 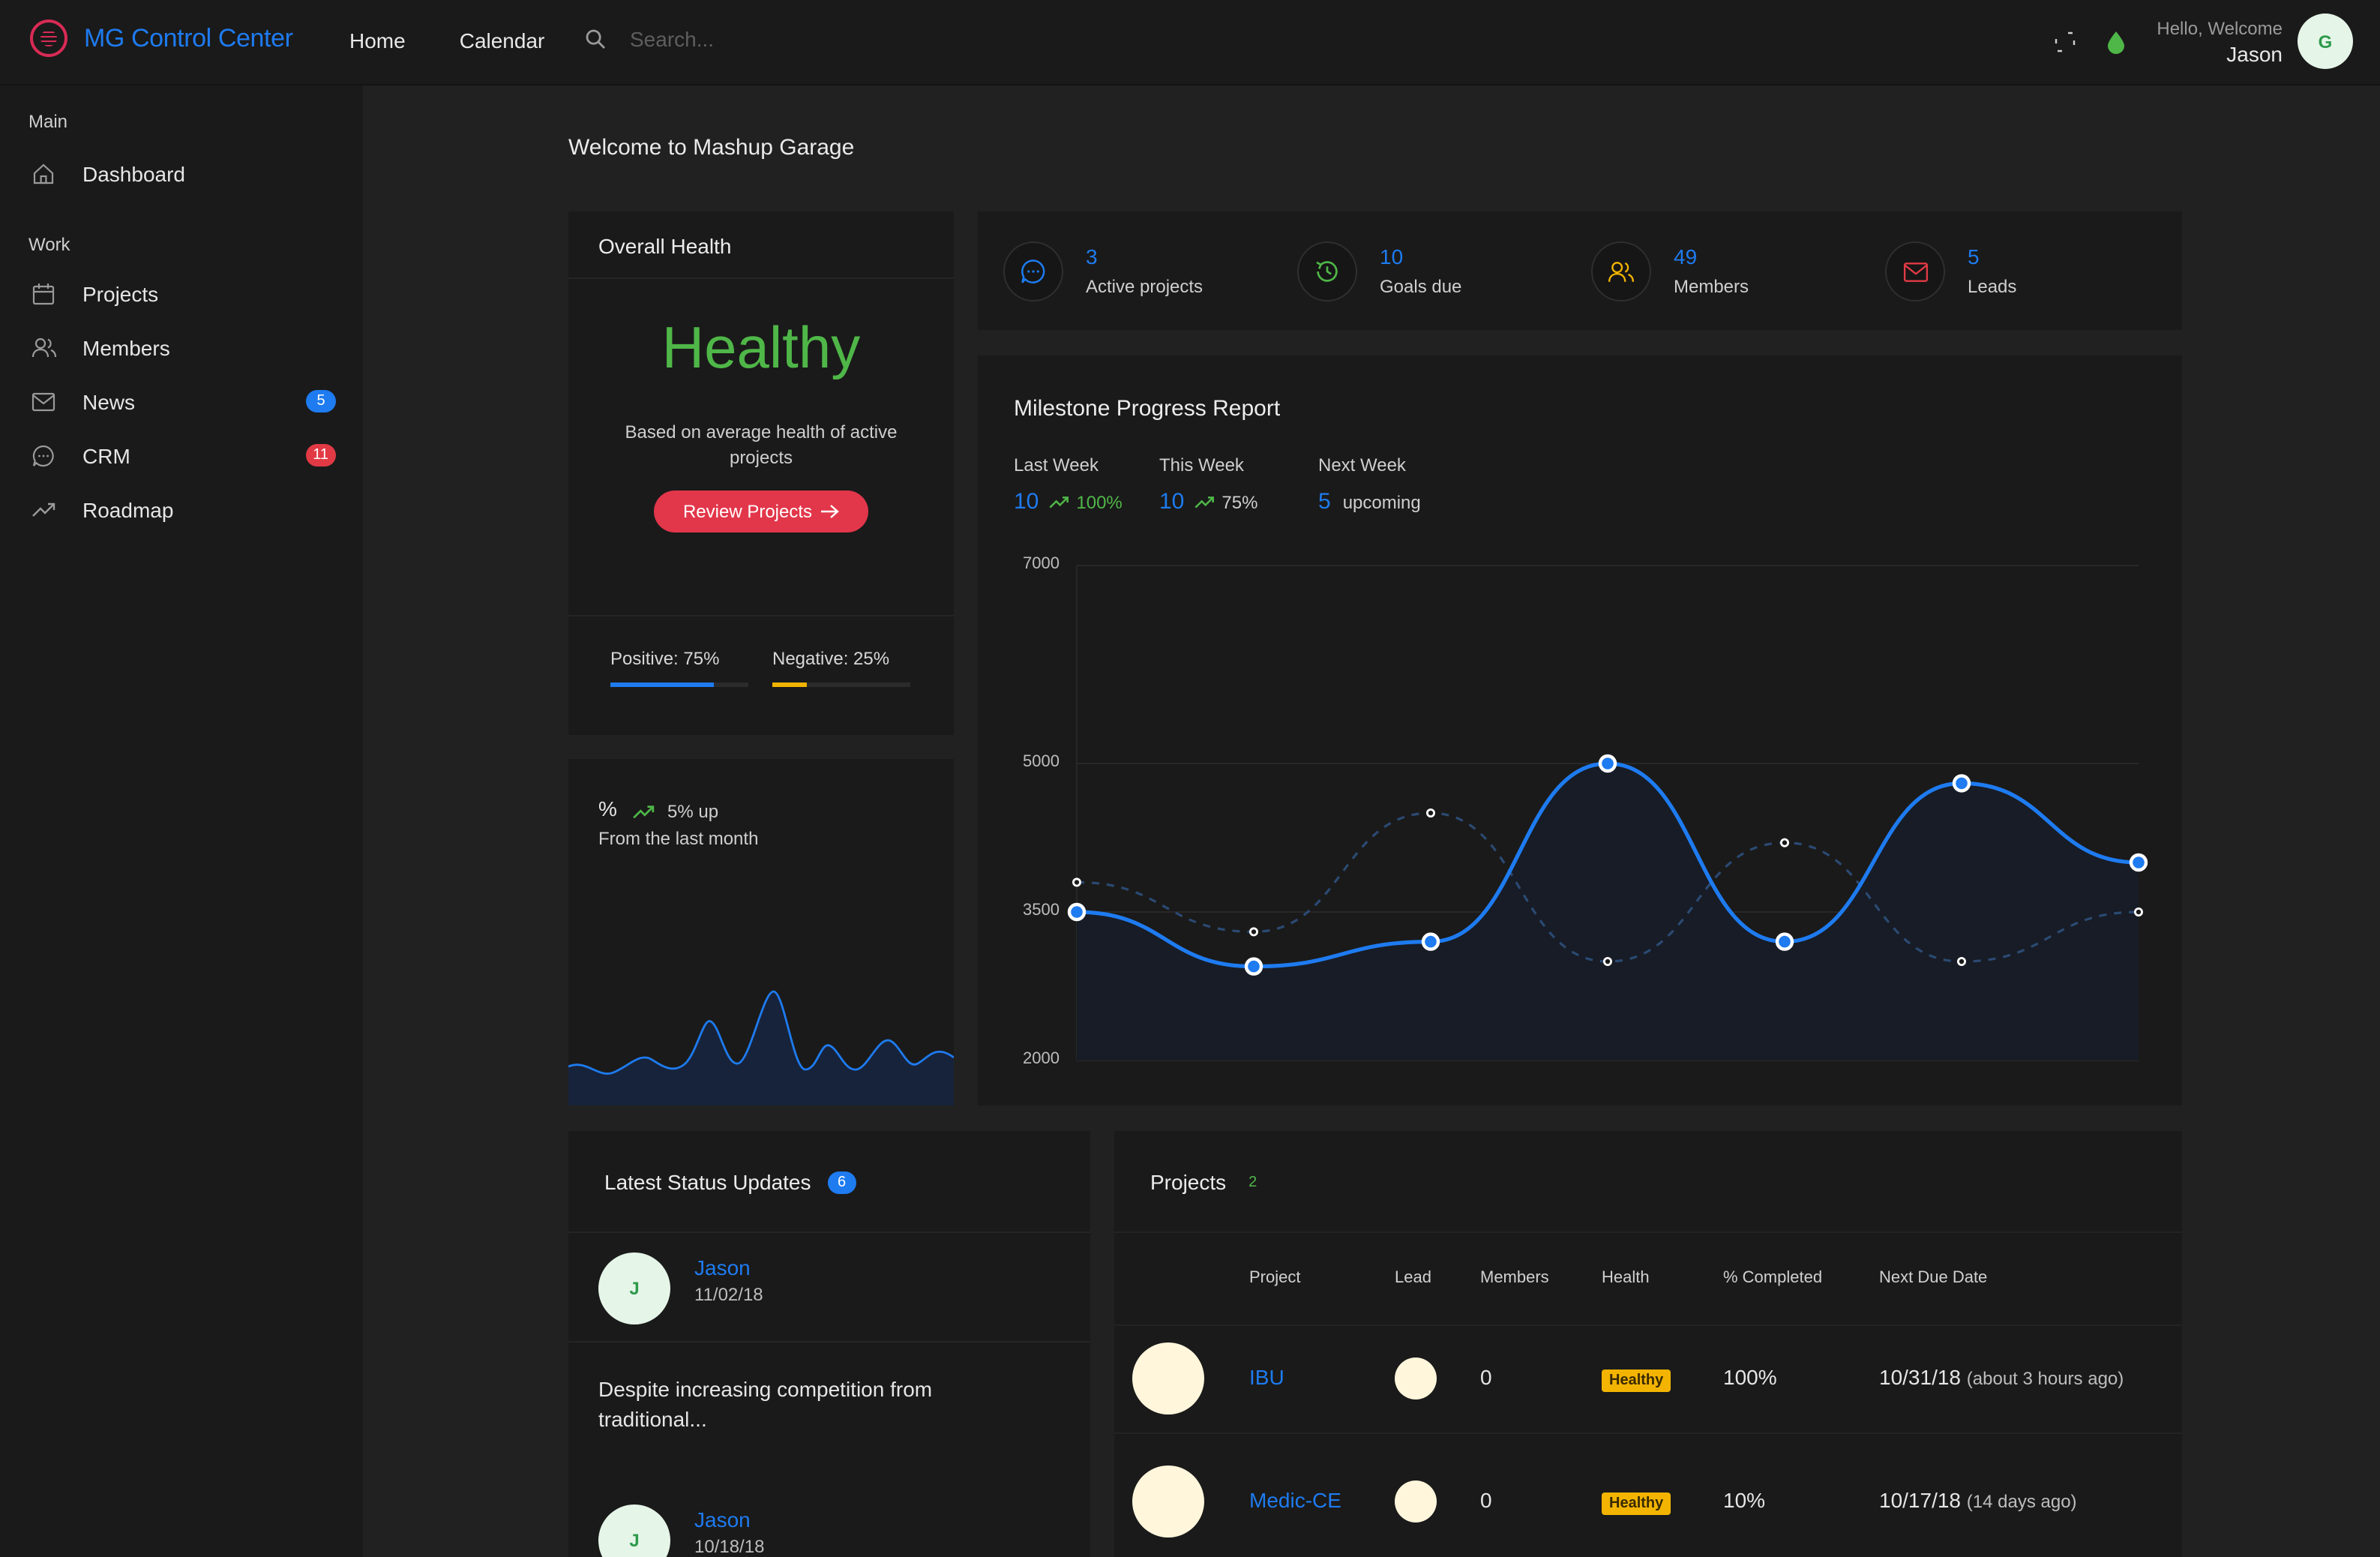 What do you see at coordinates (377, 40) in the screenshot?
I see `nav-home-link: Home` at bounding box center [377, 40].